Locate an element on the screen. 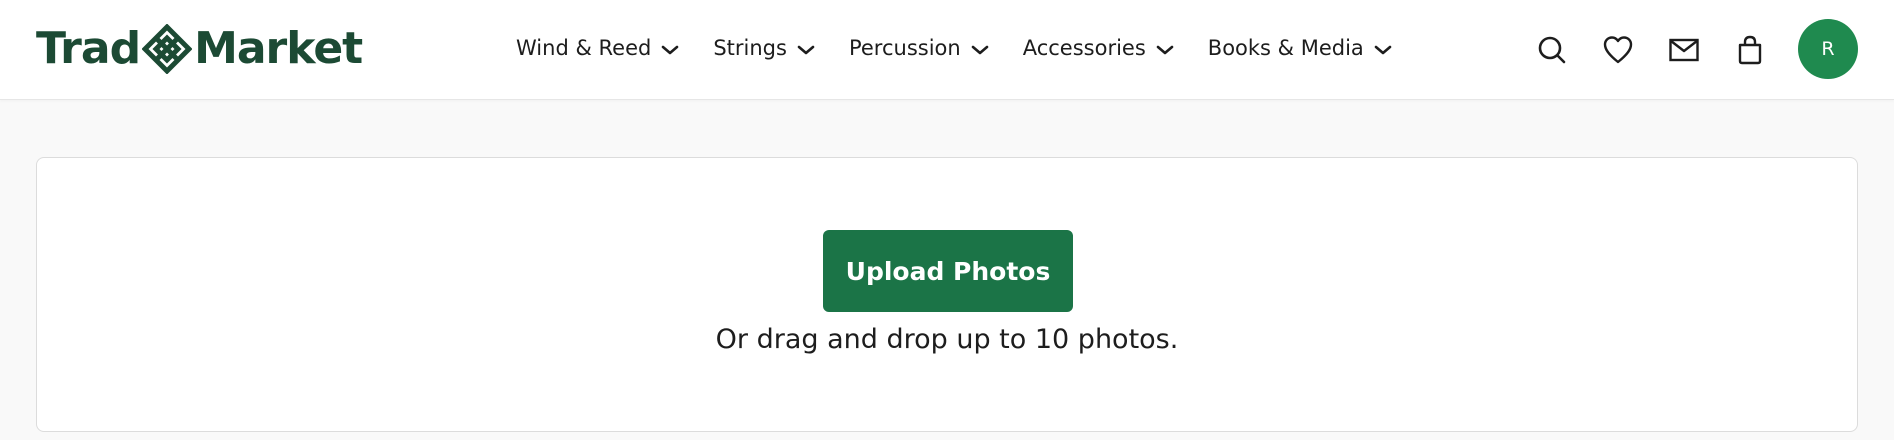 This screenshot has height=440, width=1894. user-avatar: R is located at coordinates (1828, 49).